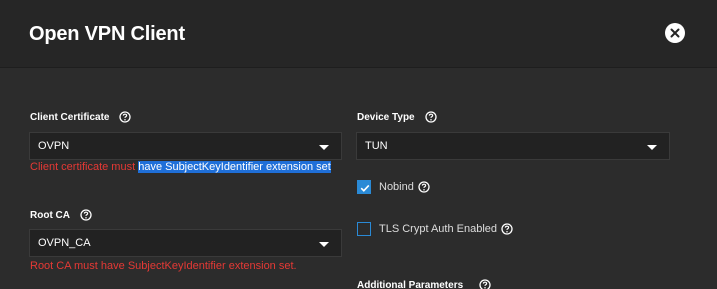 The image size is (717, 289). Describe the element at coordinates (70, 117) in the screenshot. I see `client-certificate-label-text: Client Certificate` at that location.